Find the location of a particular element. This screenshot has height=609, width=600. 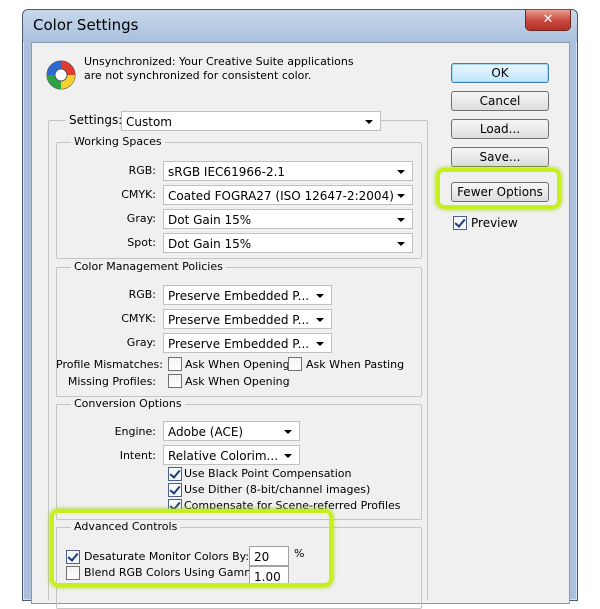

conversion-title: Conversion Options is located at coordinates (128, 403).